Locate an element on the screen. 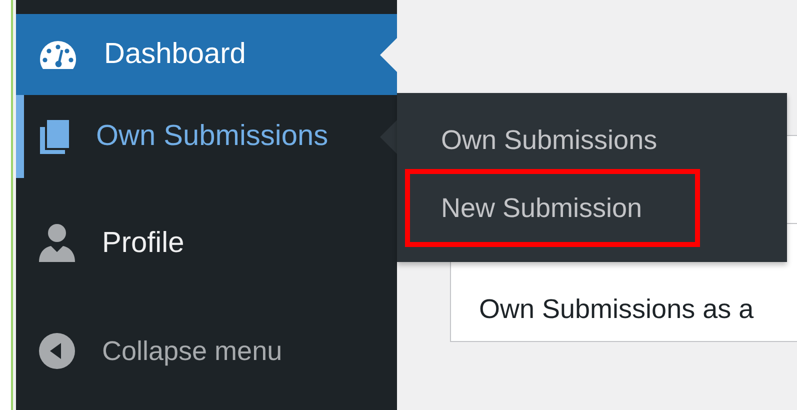  sidebar-item: Dashboard is located at coordinates (206, 54).